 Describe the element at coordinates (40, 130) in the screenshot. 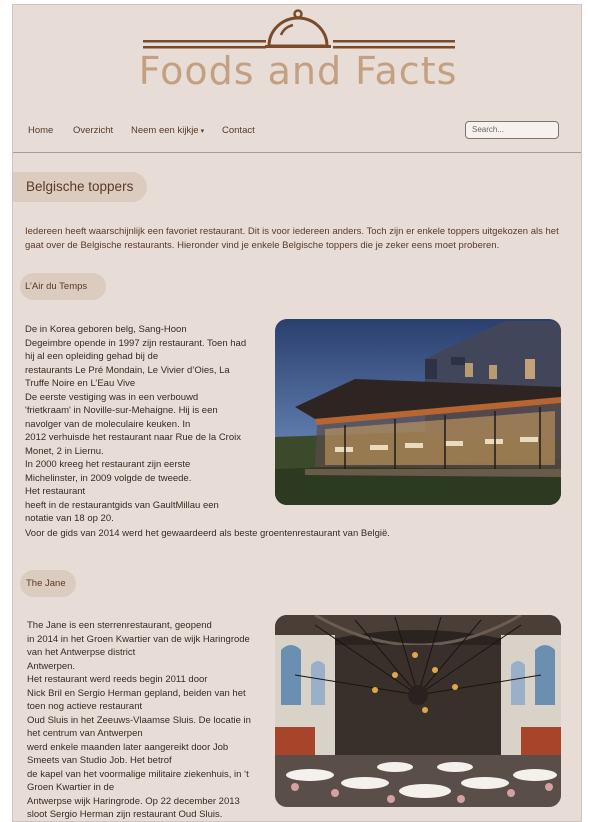

I see `nav-home: Home` at that location.